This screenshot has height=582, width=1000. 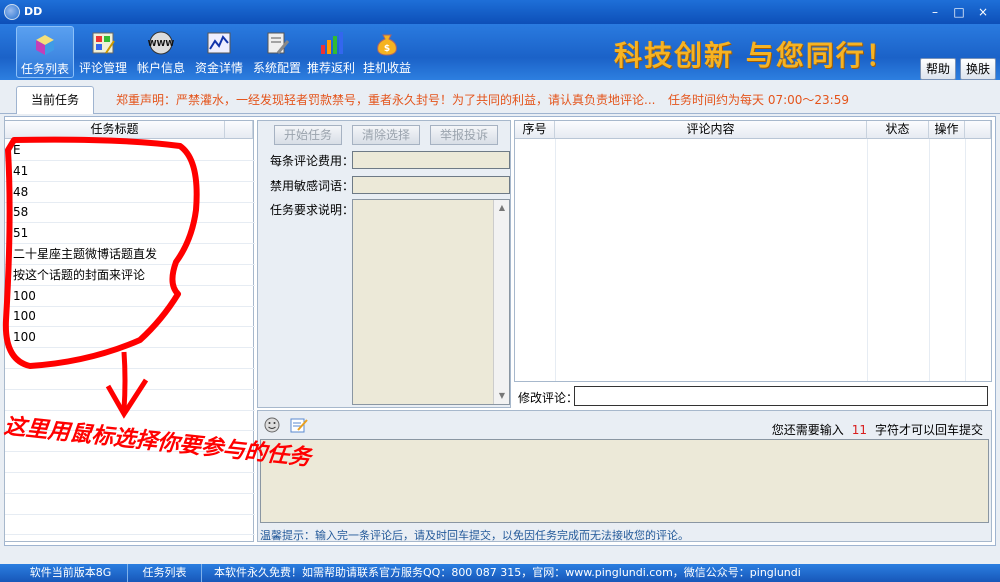 What do you see at coordinates (332, 43) in the screenshot?
I see `bar-chart-icon` at bounding box center [332, 43].